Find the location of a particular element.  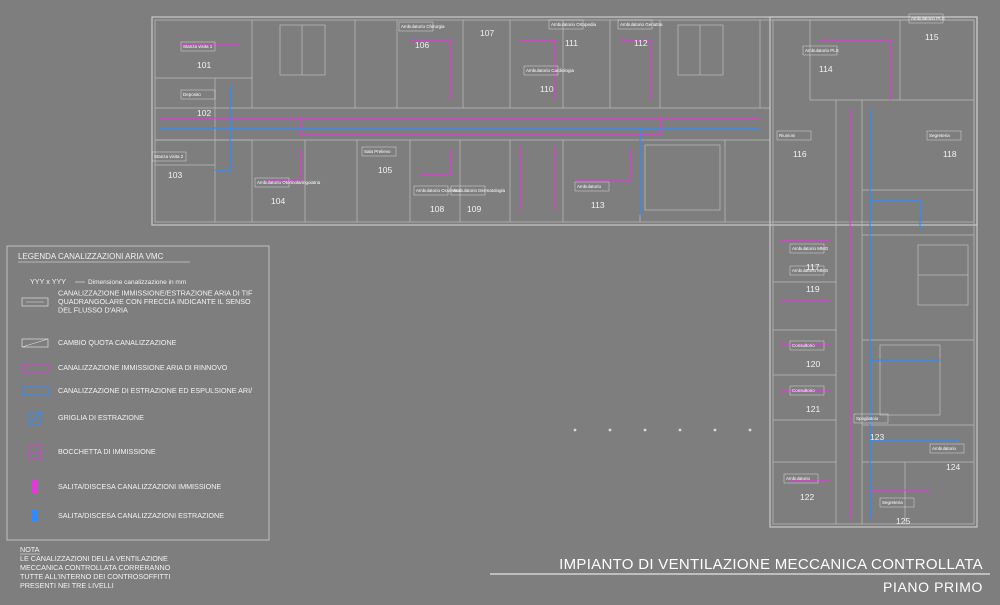

drawing-subtitle: PIANO PRIMO is located at coordinates (933, 587).